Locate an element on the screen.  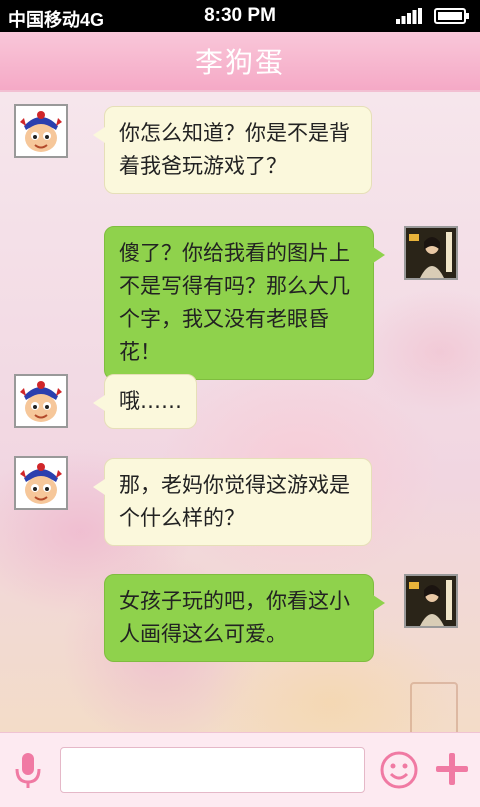
signal-icon is located at coordinates (409, 16).